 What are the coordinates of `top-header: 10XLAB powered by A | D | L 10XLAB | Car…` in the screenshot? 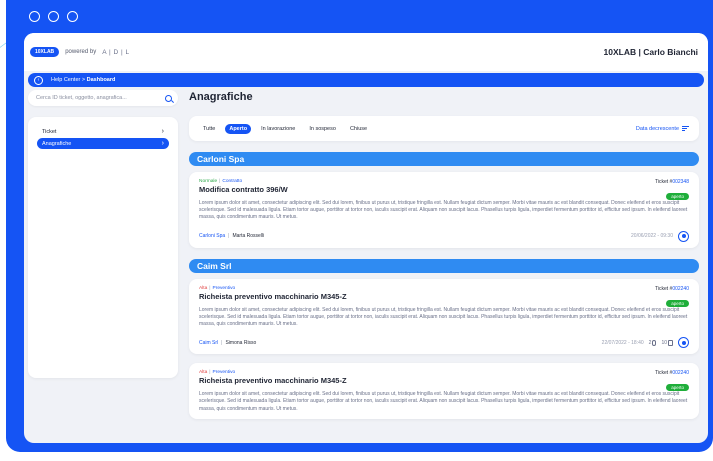 It's located at (366, 52).